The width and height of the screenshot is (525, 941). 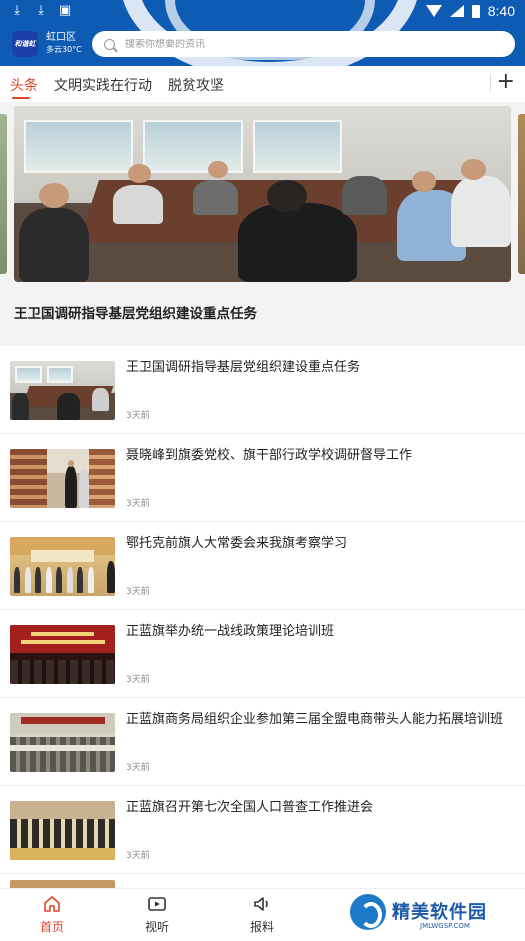 What do you see at coordinates (521, 194) in the screenshot?
I see `carousel-next-peek` at bounding box center [521, 194].